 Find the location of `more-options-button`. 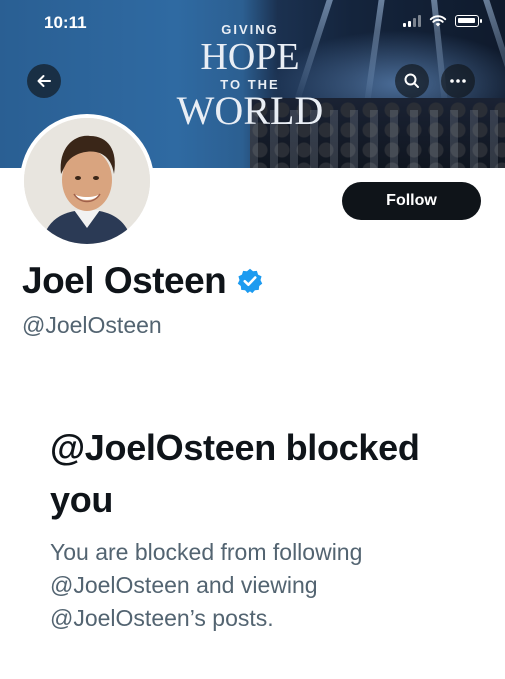

more-options-button is located at coordinates (458, 81).